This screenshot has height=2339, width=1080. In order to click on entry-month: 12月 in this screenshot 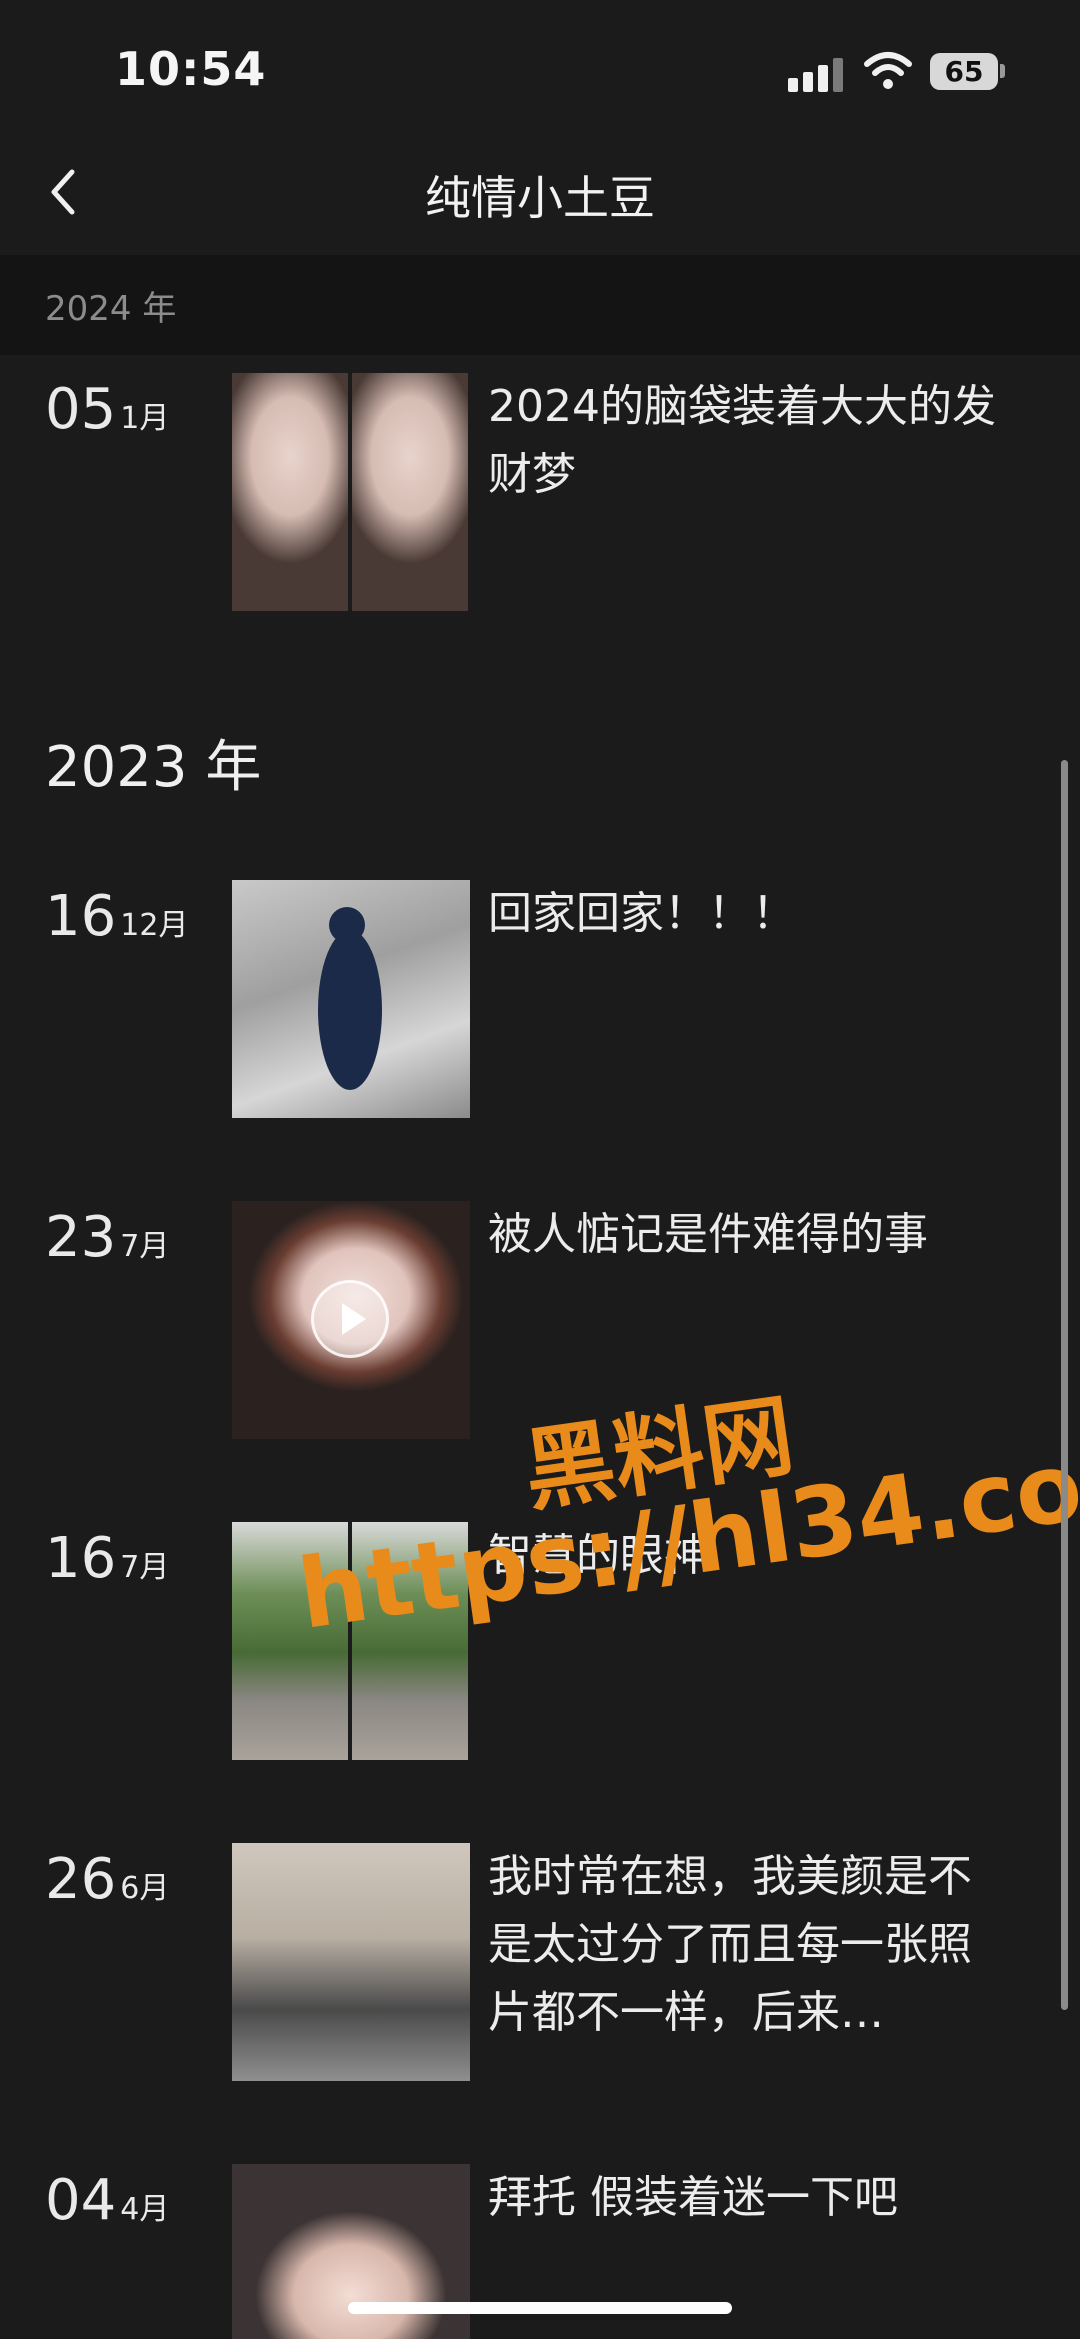, I will do `click(154, 925)`.